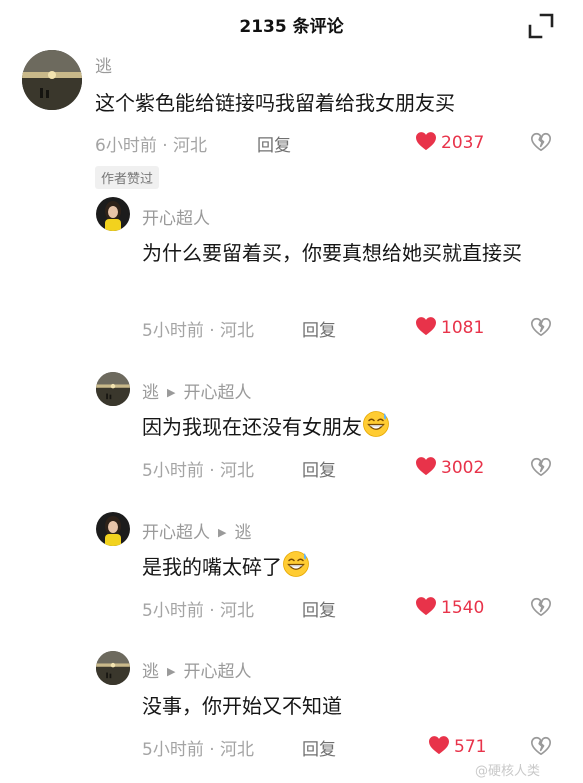  I want to click on comment-count-title: 2135 条评论, so click(291, 27).